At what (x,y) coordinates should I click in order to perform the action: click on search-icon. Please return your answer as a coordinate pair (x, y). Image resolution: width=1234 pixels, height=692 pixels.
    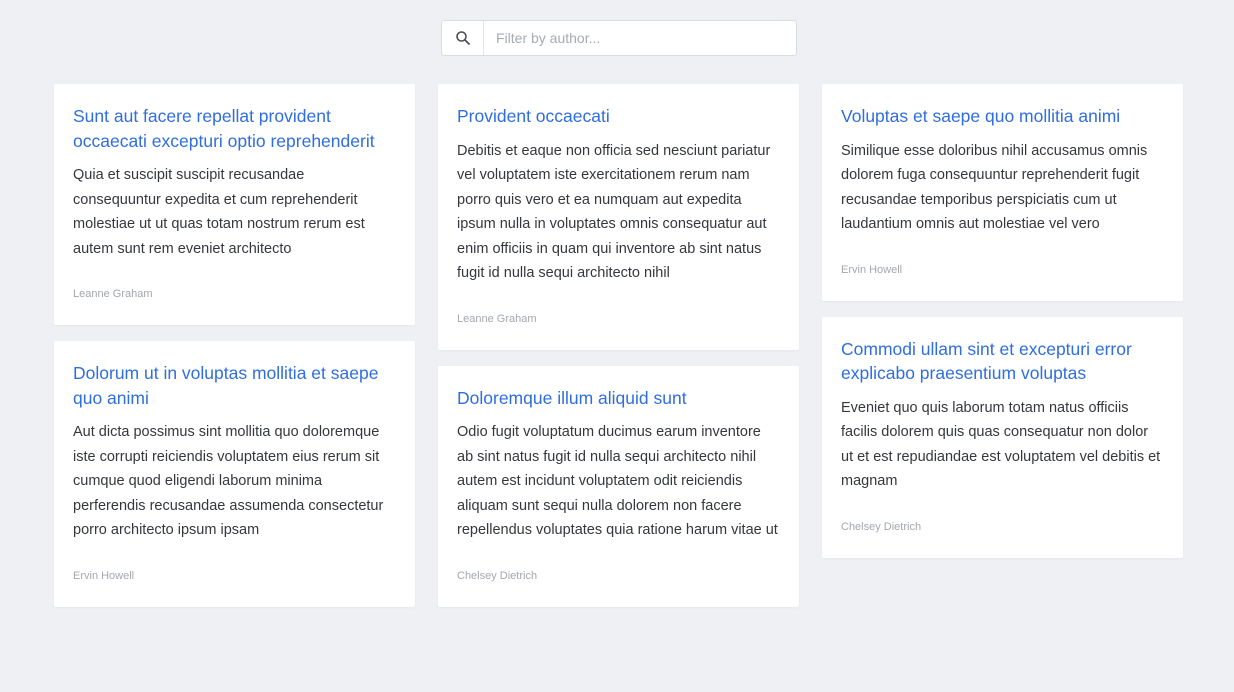
    Looking at the image, I should click on (463, 38).